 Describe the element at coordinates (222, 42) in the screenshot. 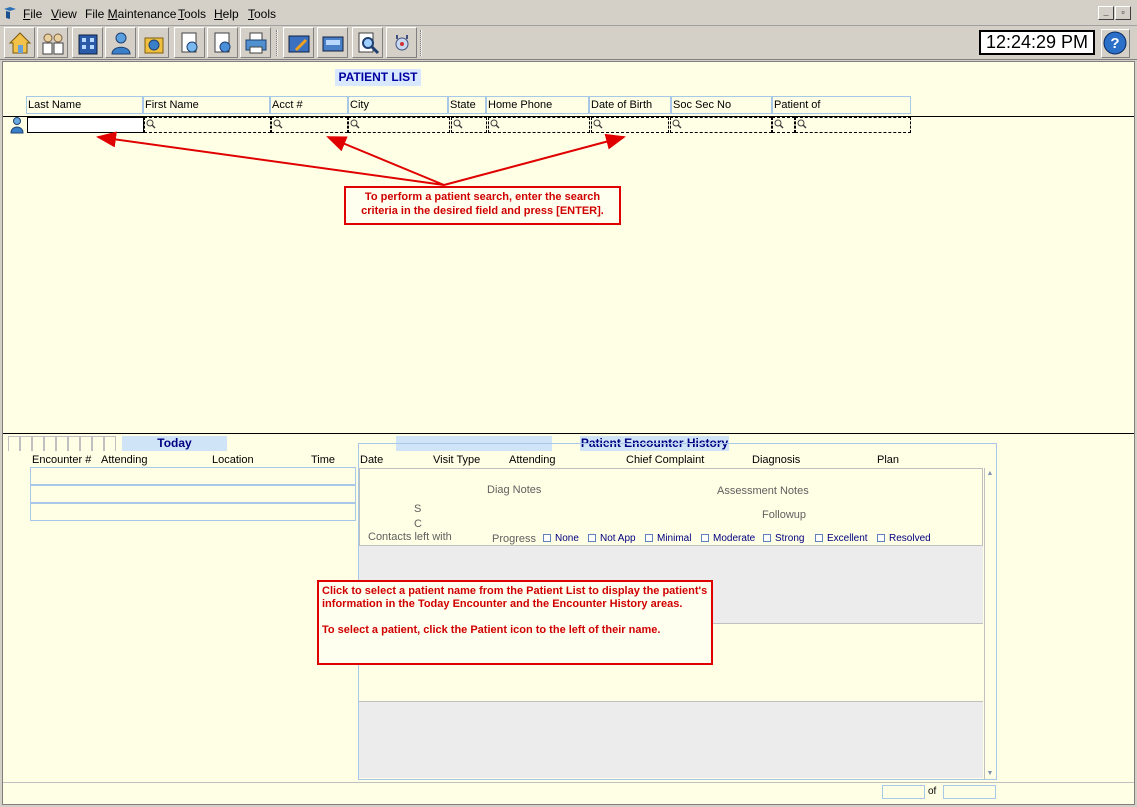

I see `document-view-button` at that location.